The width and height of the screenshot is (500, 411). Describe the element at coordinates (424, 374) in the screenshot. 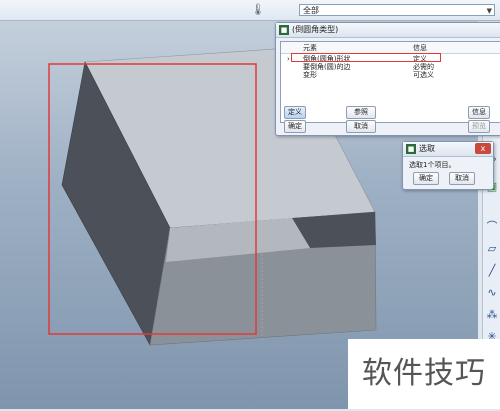

I see `watermark: 软件技巧` at that location.